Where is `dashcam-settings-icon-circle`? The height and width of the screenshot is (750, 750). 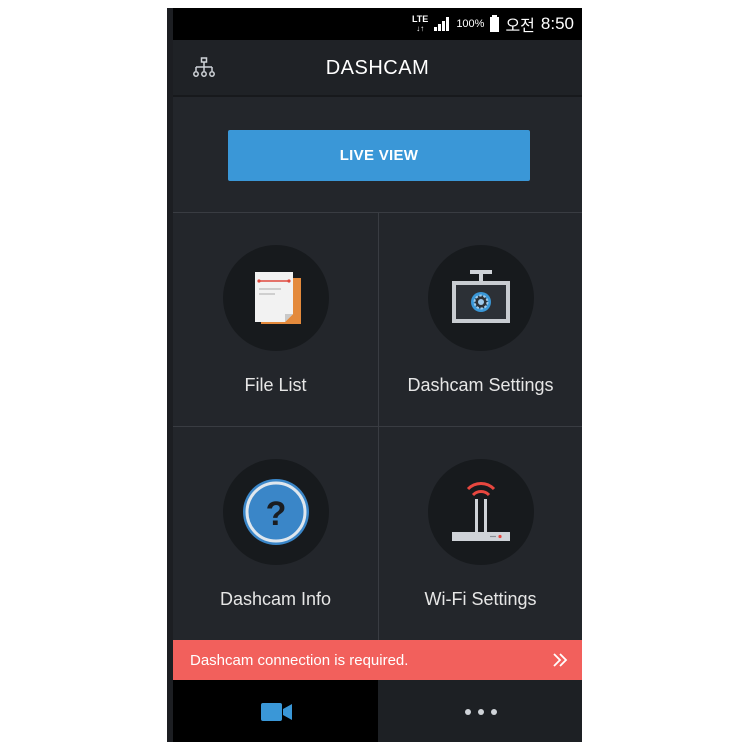
dashcam-settings-icon-circle is located at coordinates (480, 298).